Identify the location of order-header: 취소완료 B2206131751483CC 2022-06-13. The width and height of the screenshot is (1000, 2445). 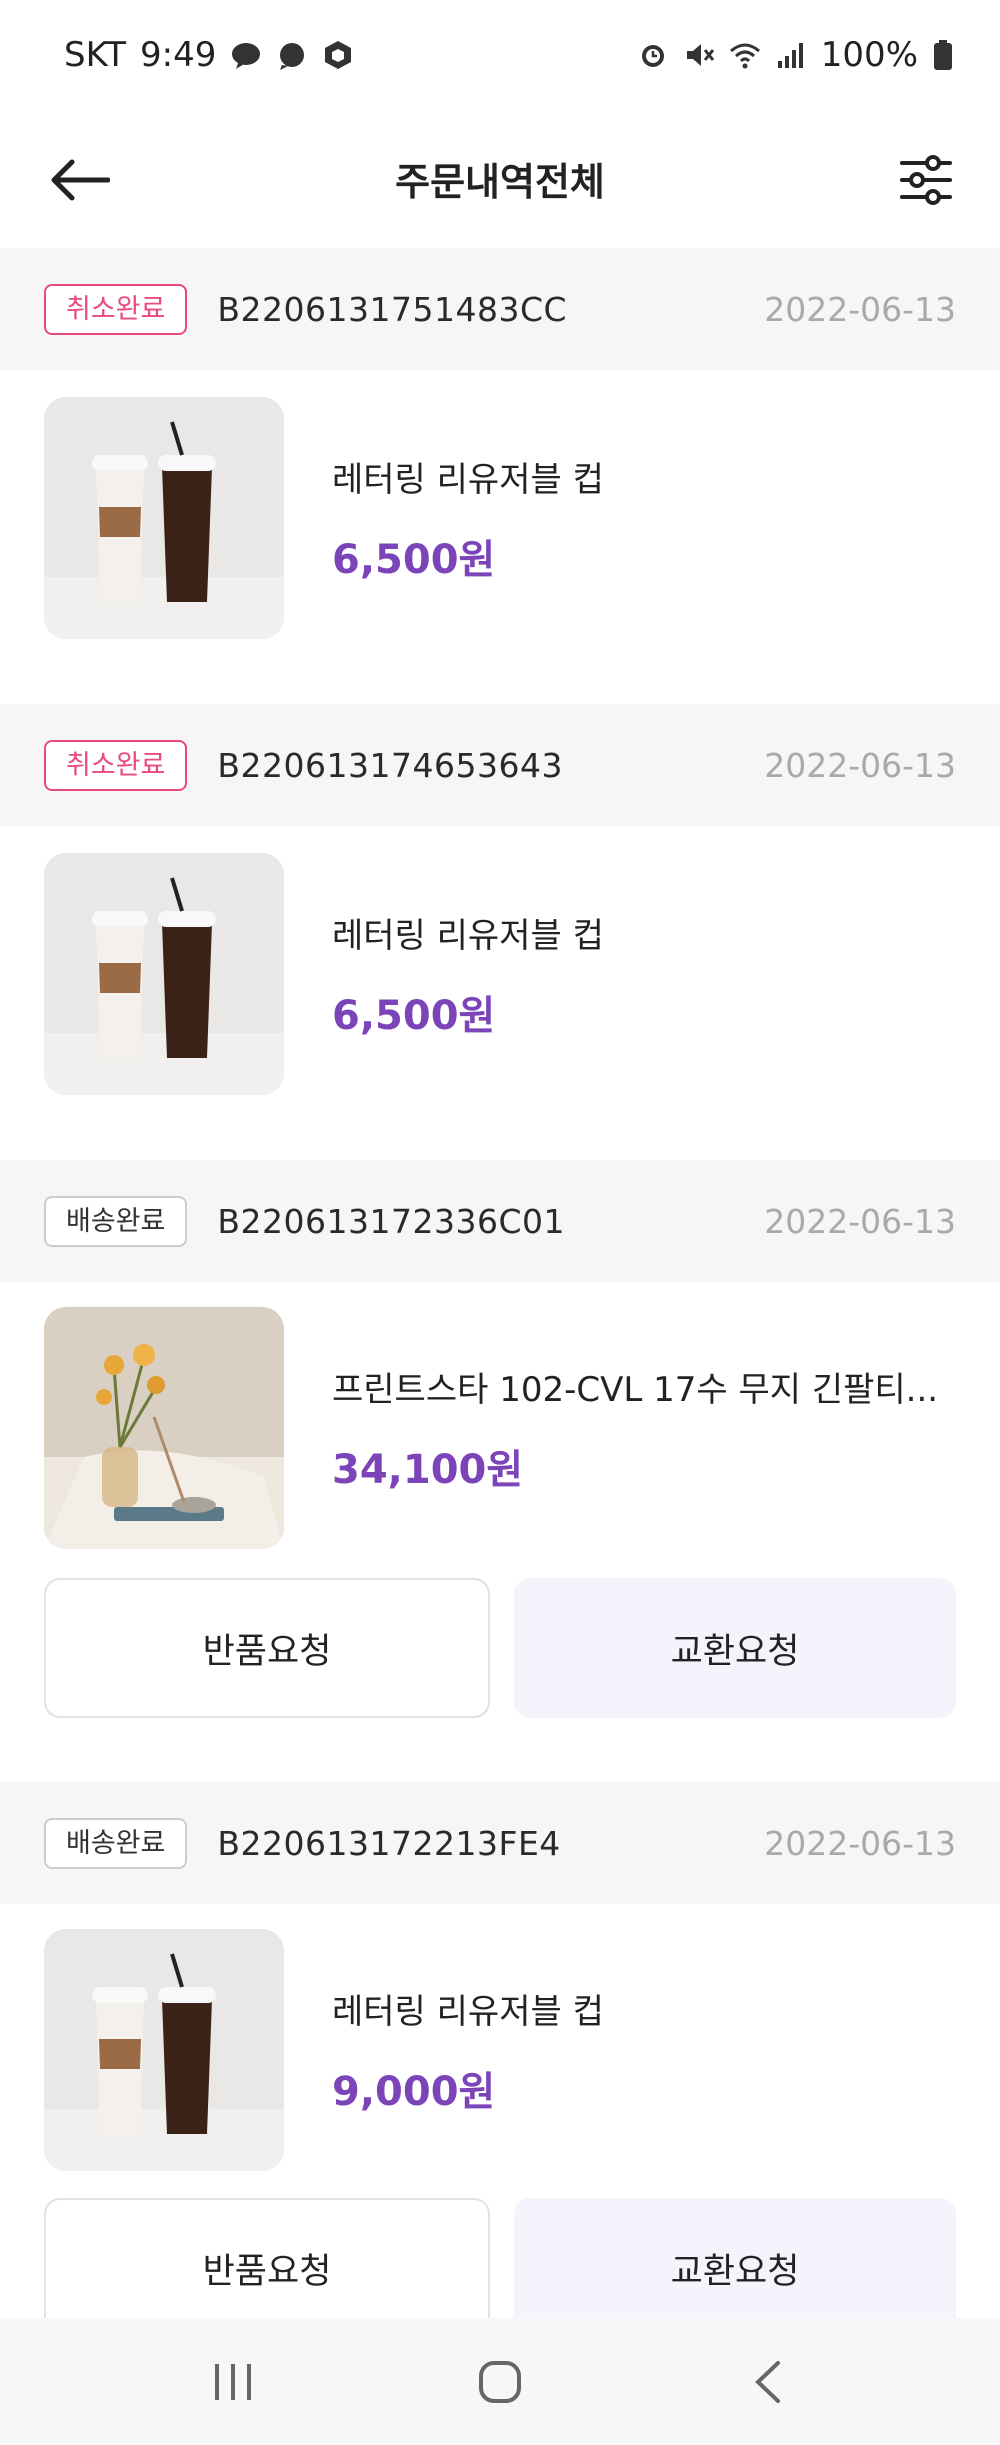
(500, 309).